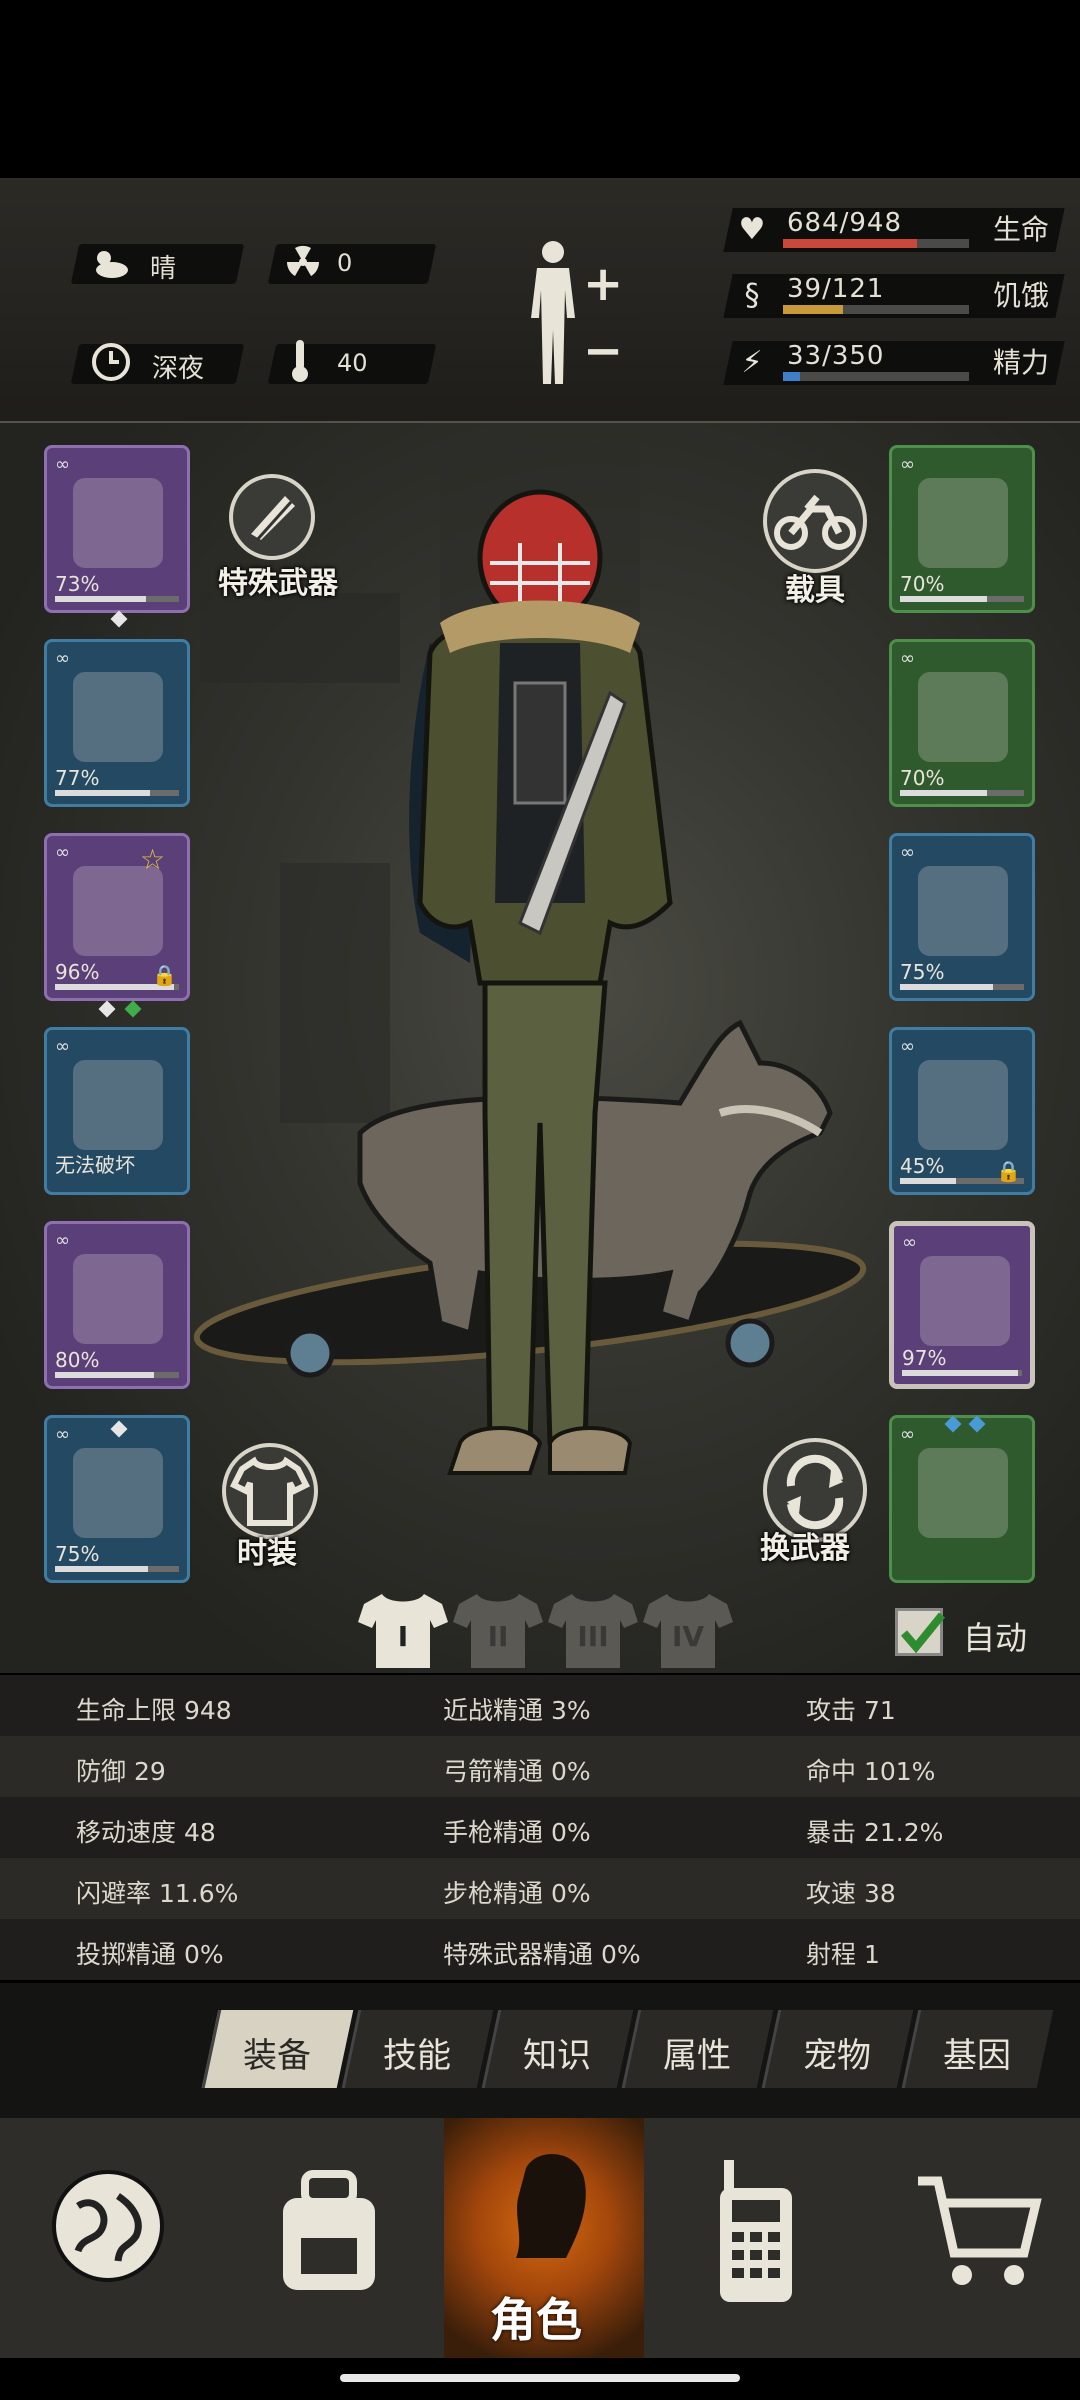  Describe the element at coordinates (517, 1893) in the screenshot. I see `stat-cell: 步枪精通 0%` at that location.